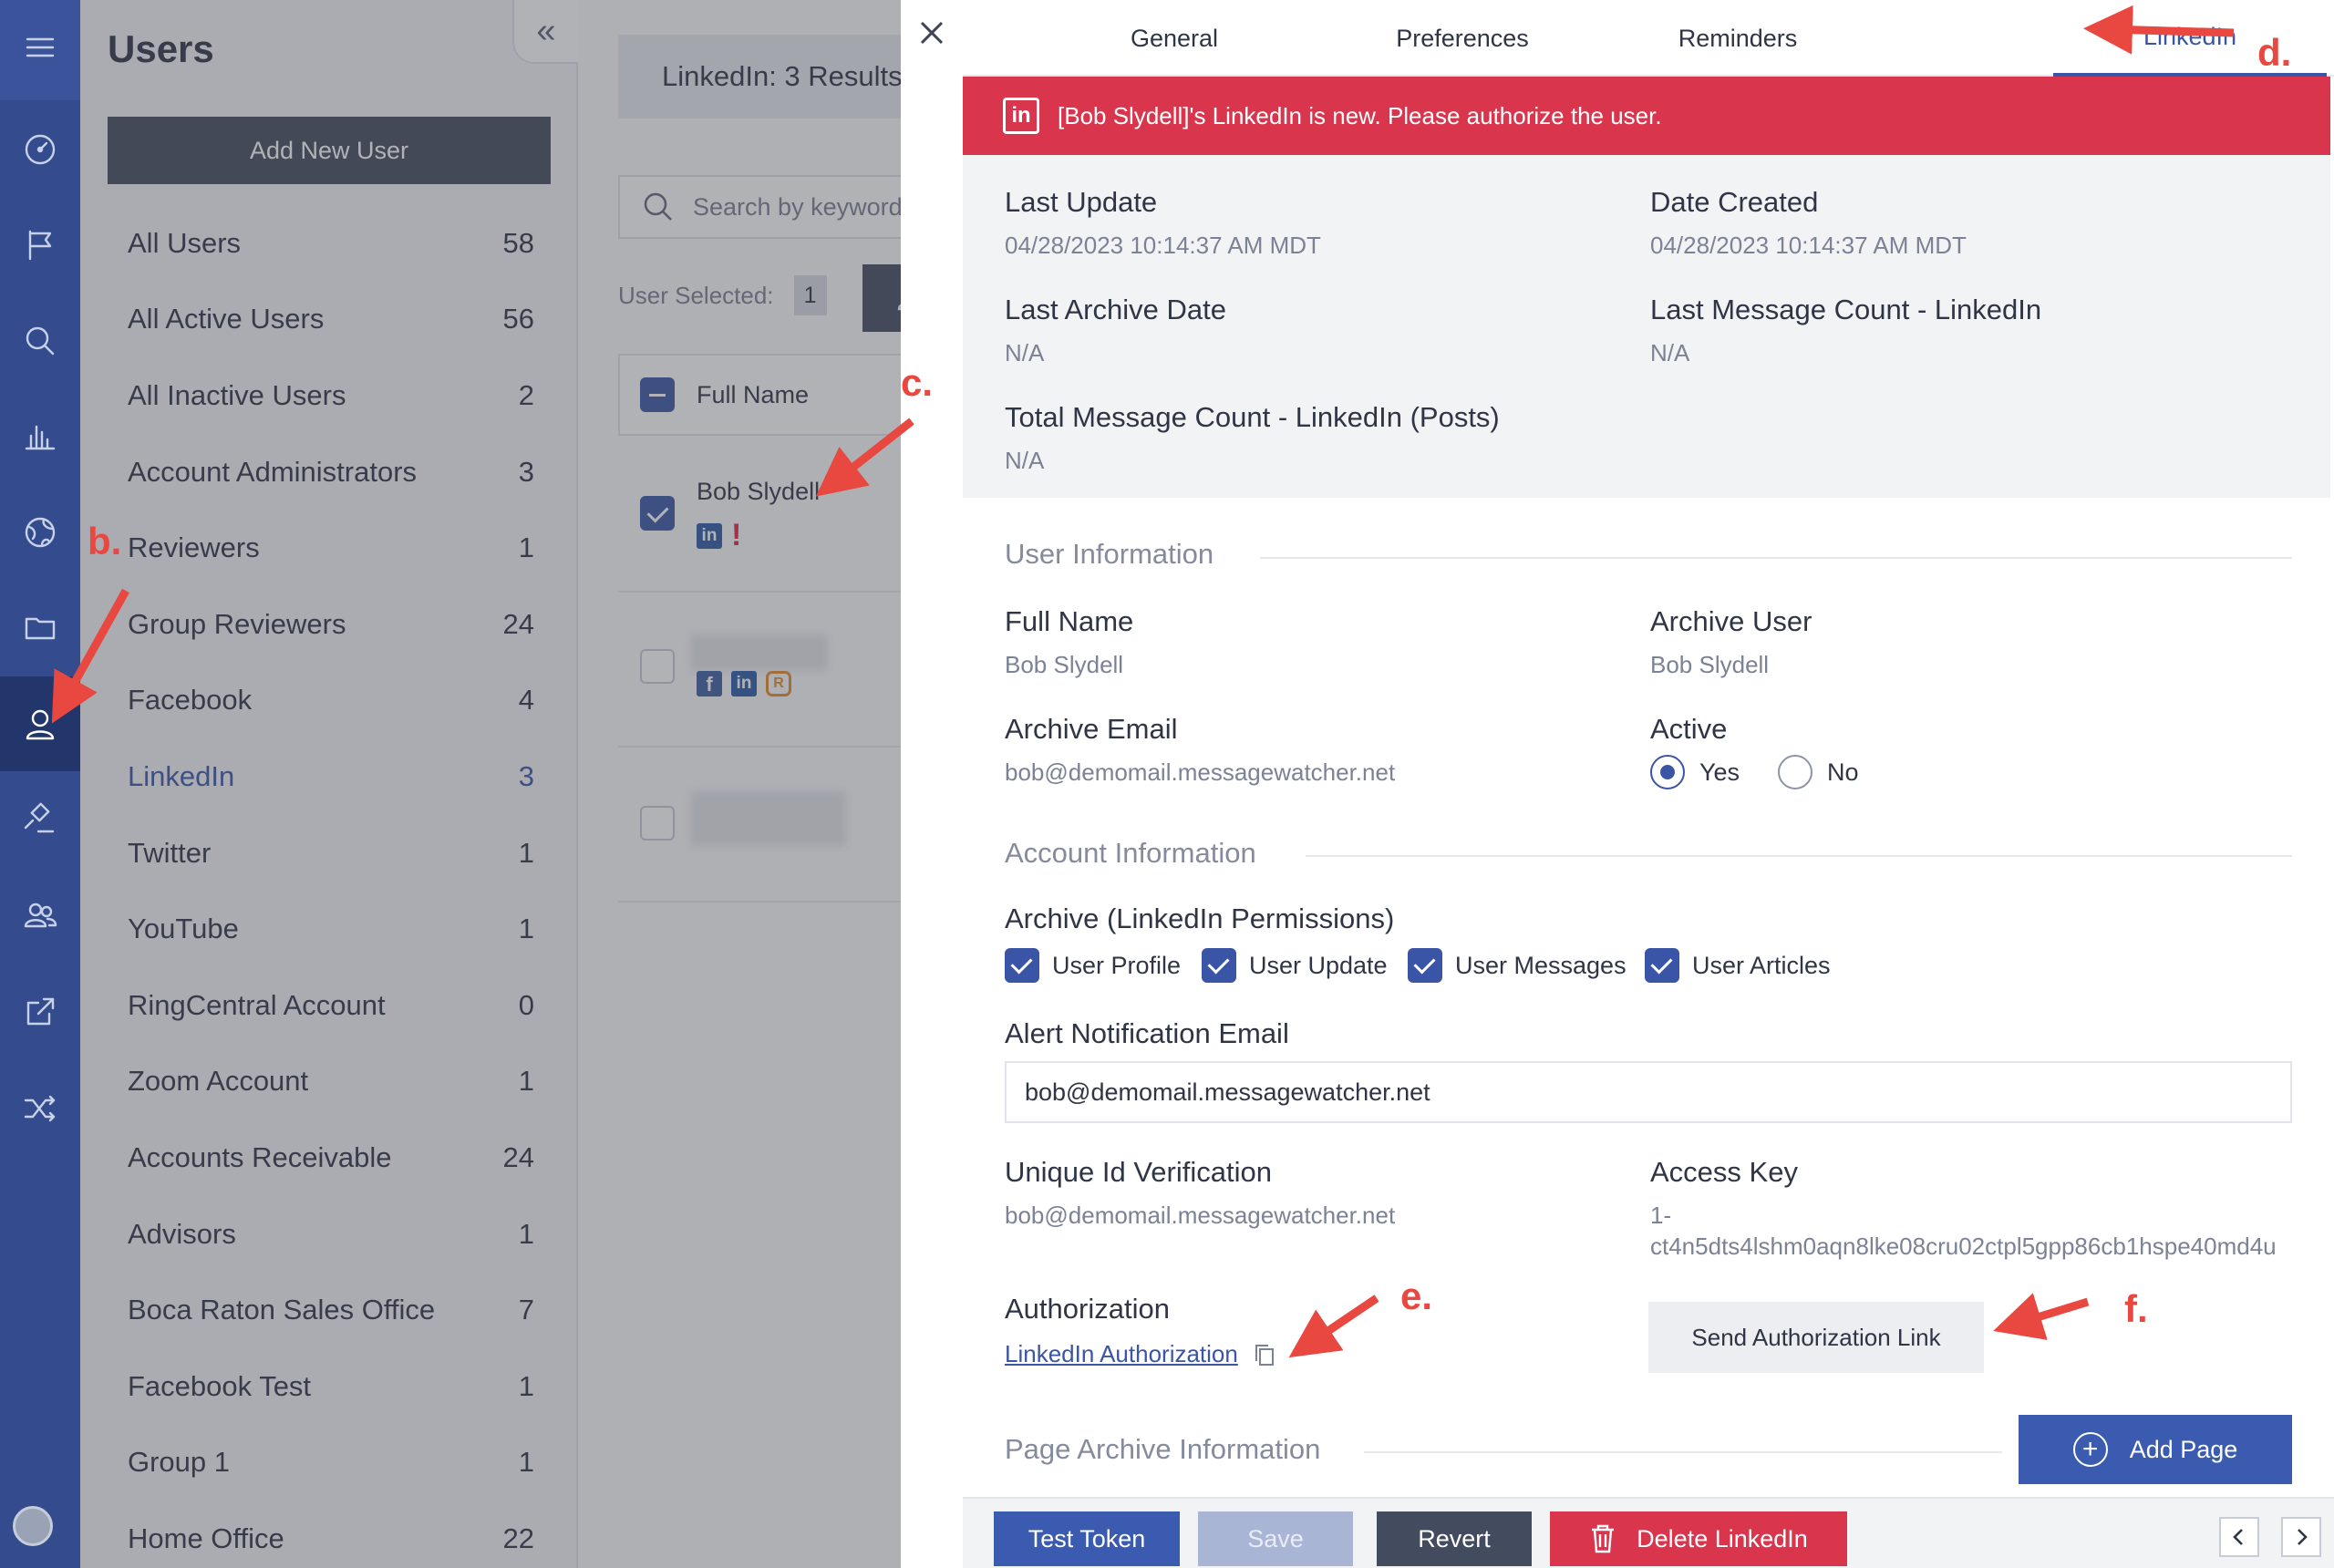 The width and height of the screenshot is (2334, 1568). What do you see at coordinates (1147, 1033) in the screenshot?
I see `alert-email-label: Alert Notification Email` at bounding box center [1147, 1033].